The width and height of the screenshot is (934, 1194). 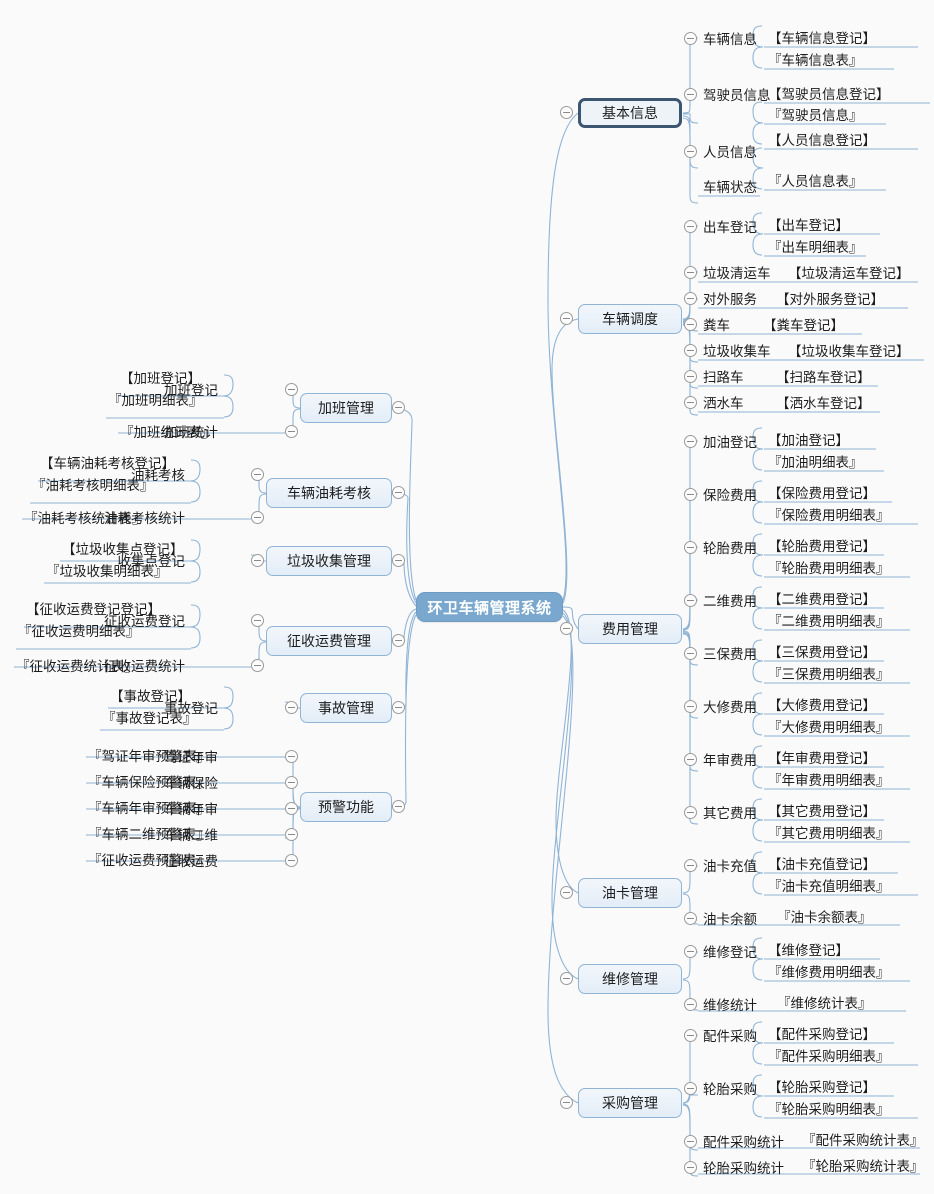 What do you see at coordinates (822, 863) in the screenshot?
I see `leaf-油卡充值登记: 【油卡充值登记】` at bounding box center [822, 863].